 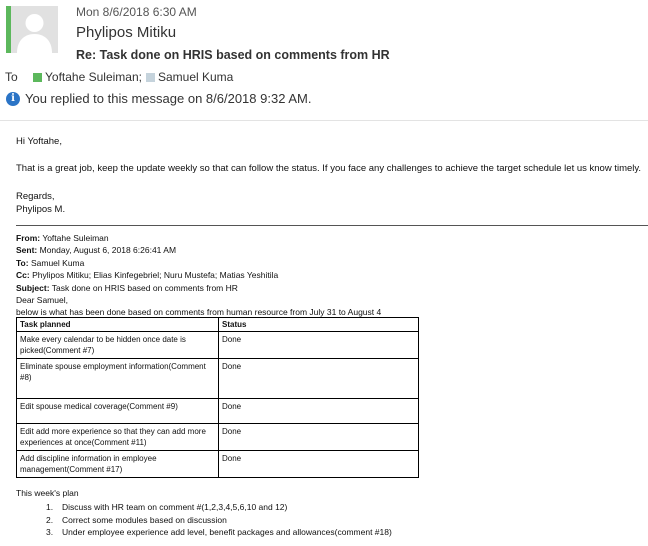 I want to click on presence-available-icon, so click(x=37, y=77).